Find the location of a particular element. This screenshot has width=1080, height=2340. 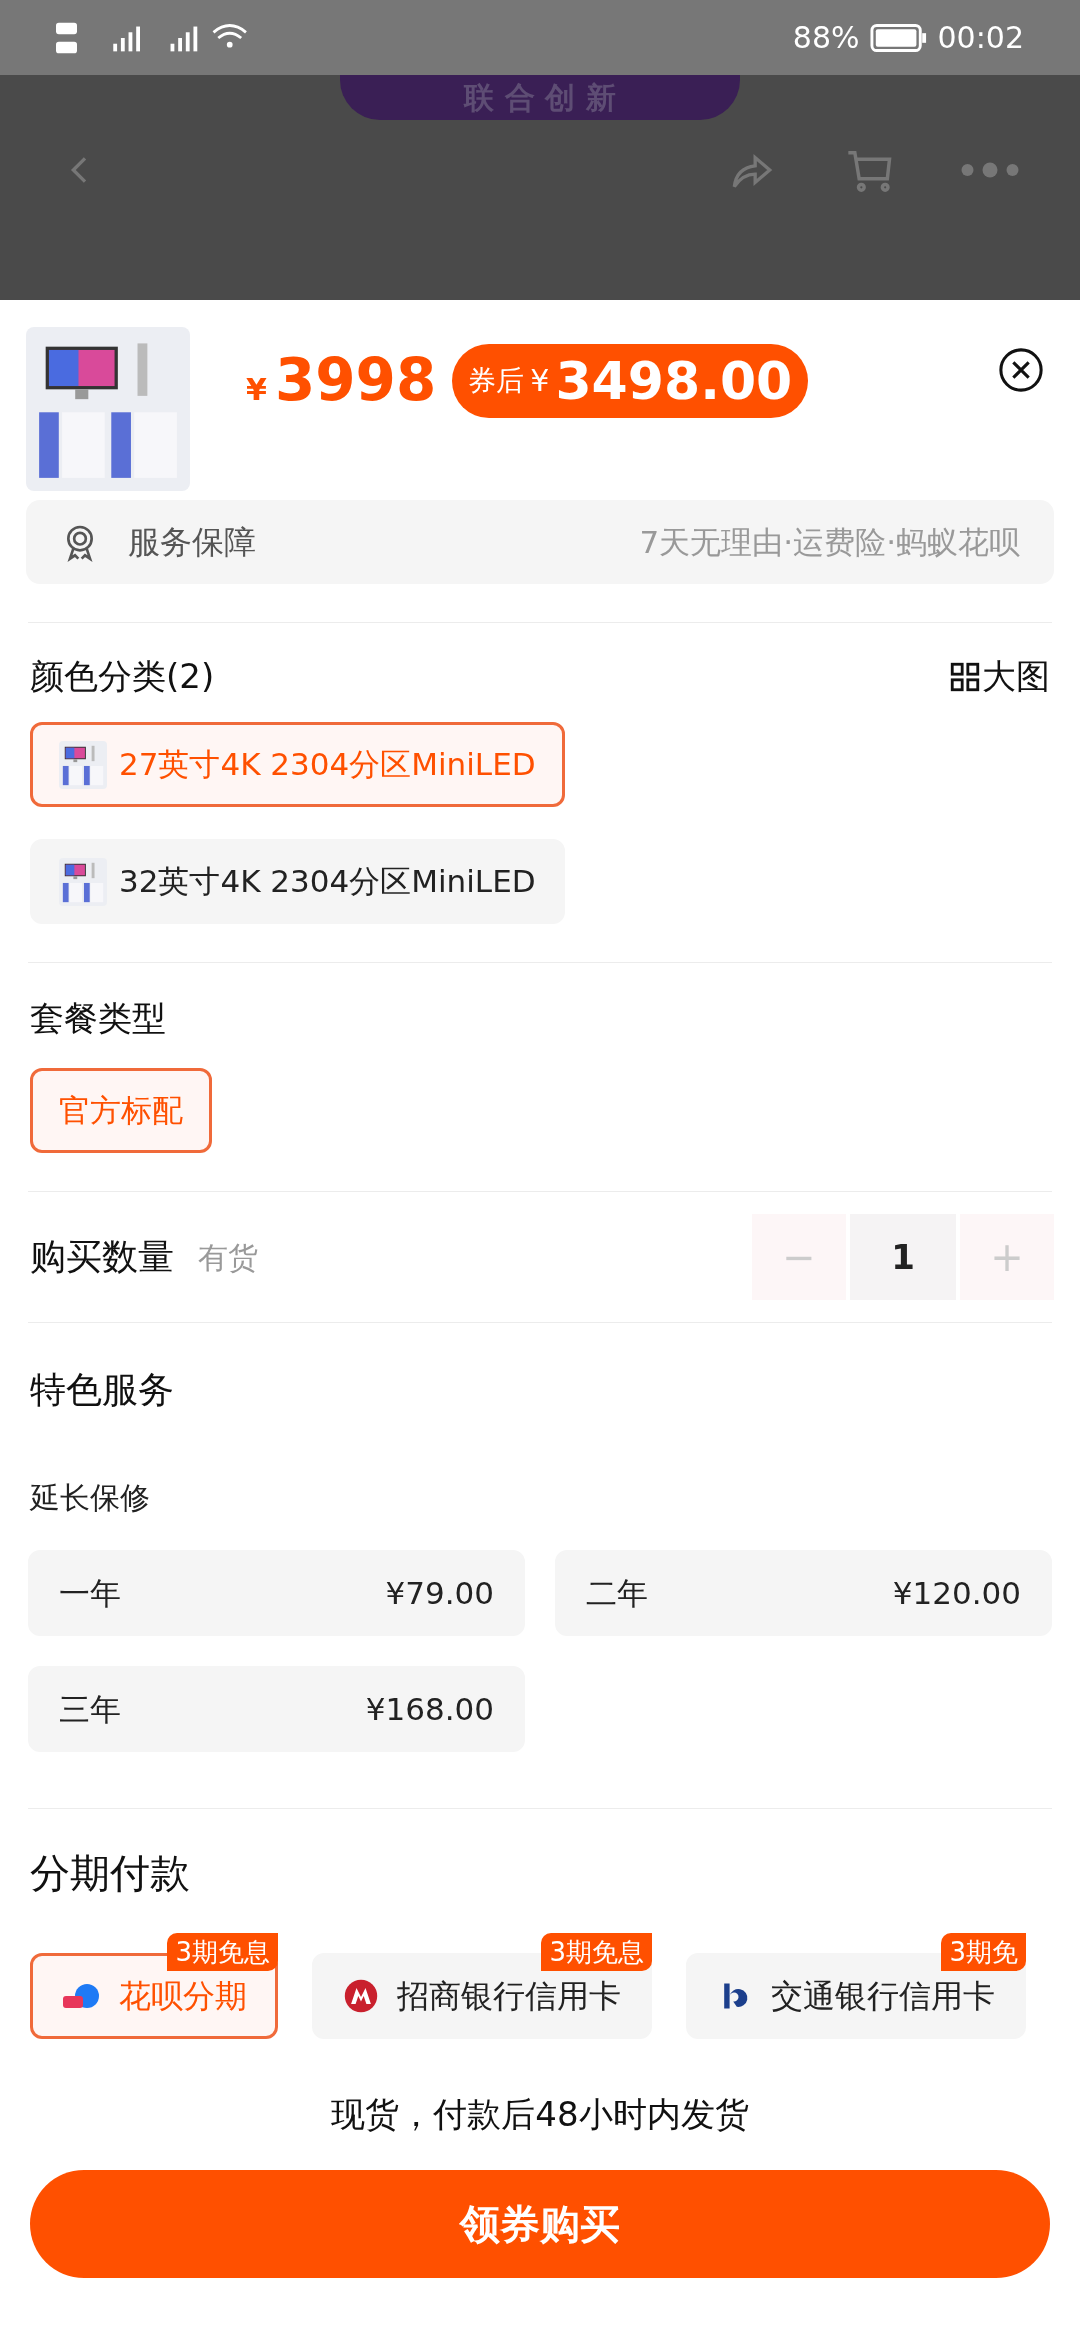

interest-free-badge: 3期免 is located at coordinates (983, 1952).